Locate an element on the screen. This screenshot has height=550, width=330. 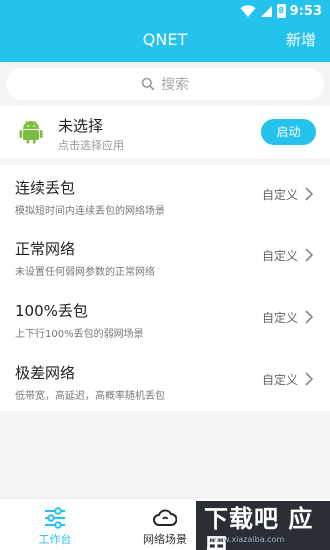
app-header: 8 9:53 QNET 新增 is located at coordinates (165, 31).